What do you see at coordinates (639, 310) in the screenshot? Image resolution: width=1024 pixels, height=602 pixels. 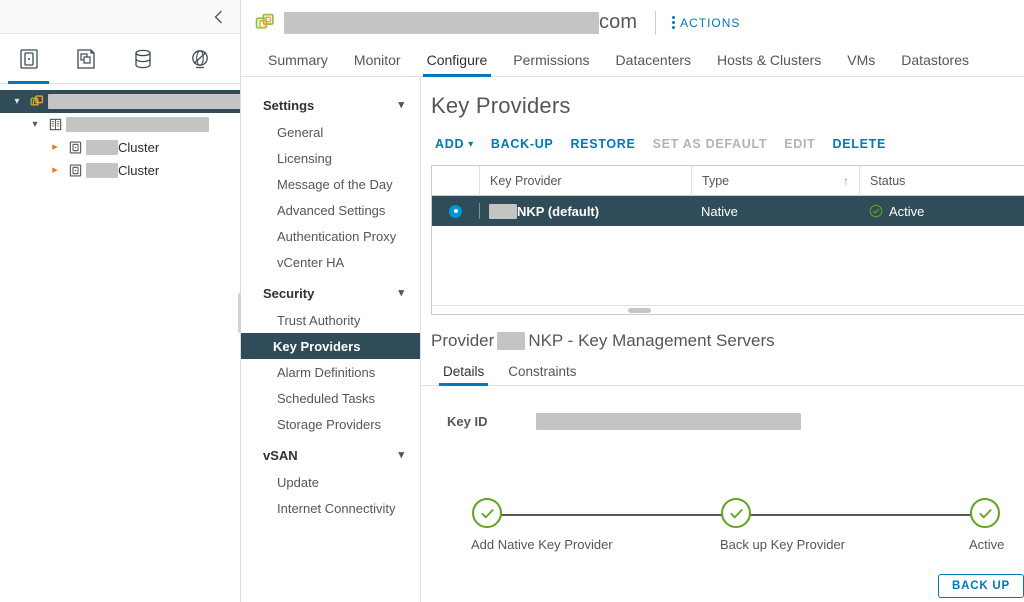 I see `scrollbar-thumb` at bounding box center [639, 310].